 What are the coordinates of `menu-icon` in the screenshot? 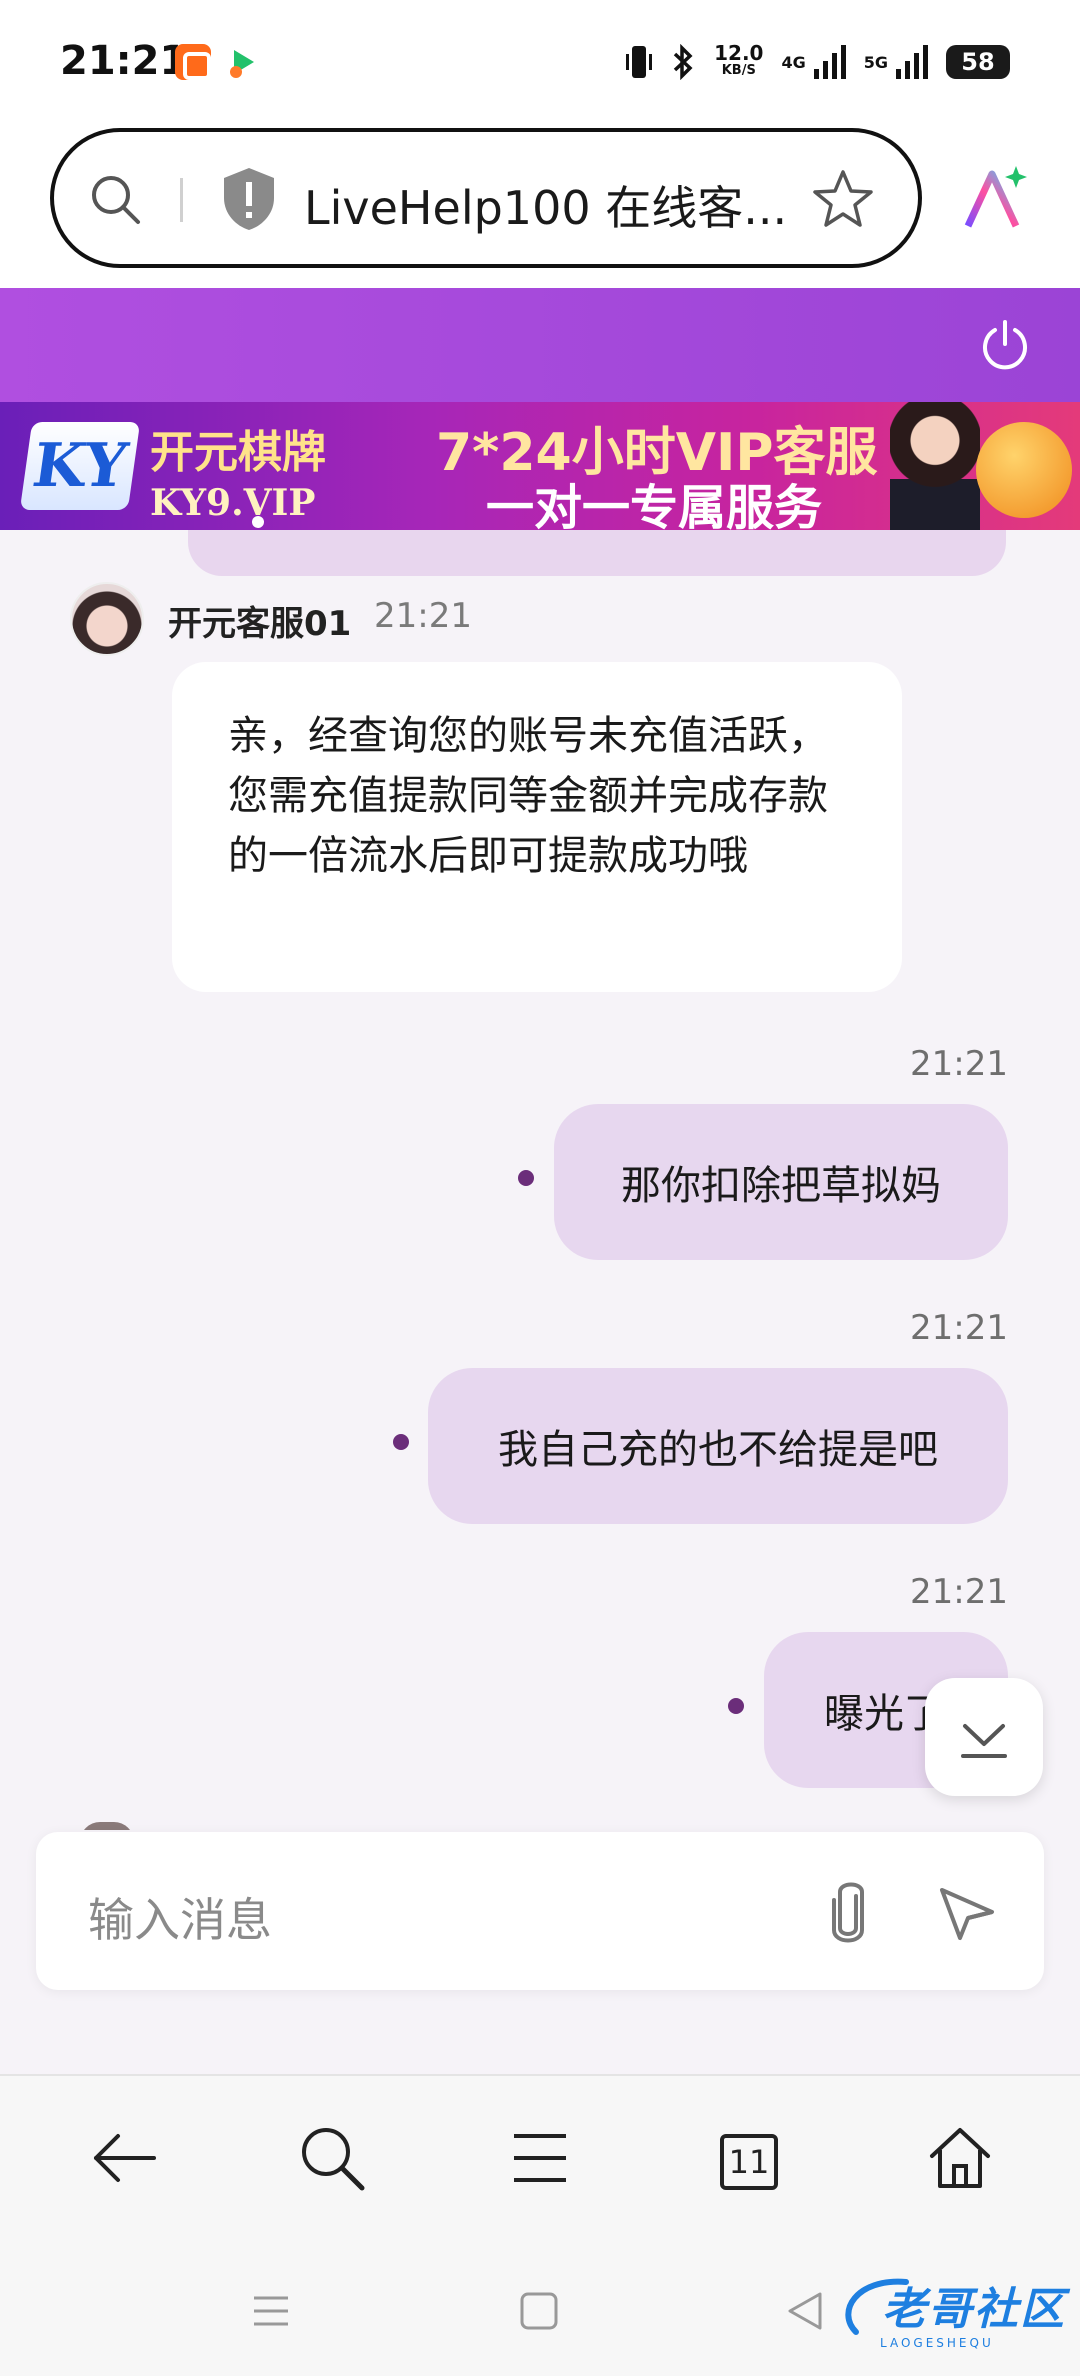 It's located at (540, 2158).